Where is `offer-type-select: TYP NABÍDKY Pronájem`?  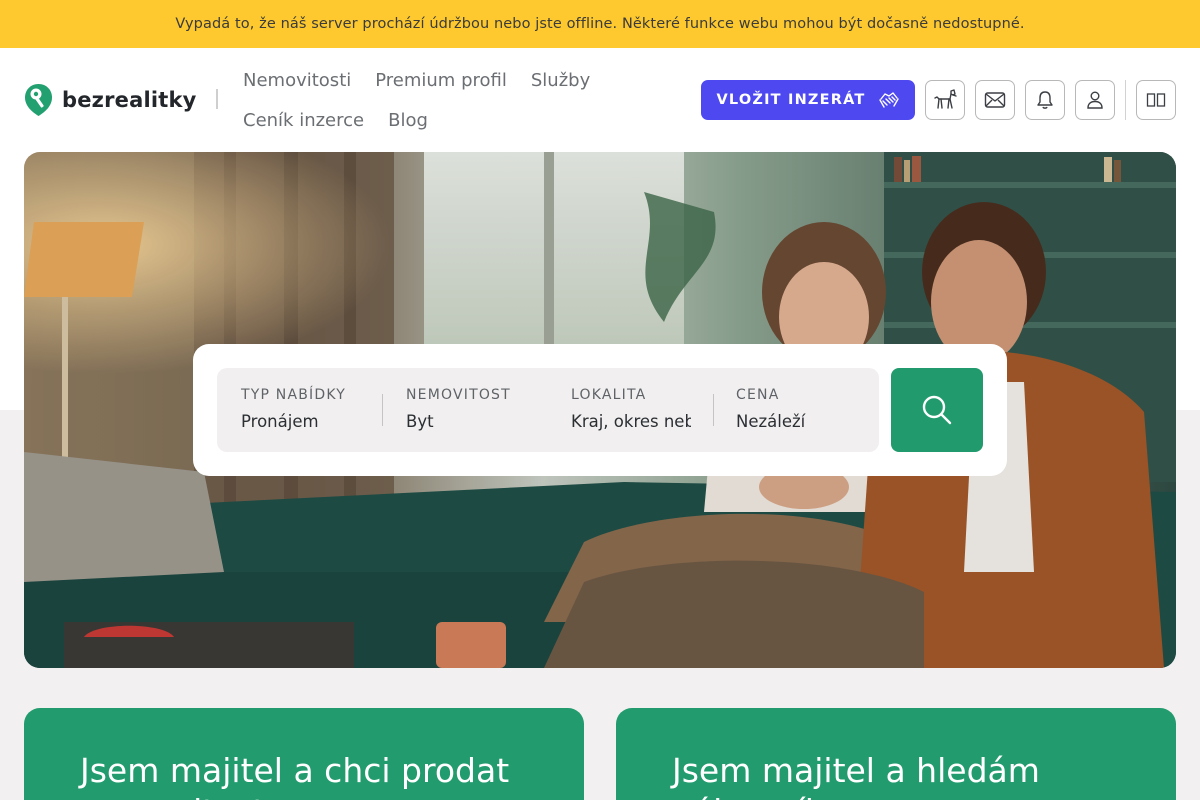 offer-type-select: TYP NABÍDKY Pronájem is located at coordinates (311, 410).